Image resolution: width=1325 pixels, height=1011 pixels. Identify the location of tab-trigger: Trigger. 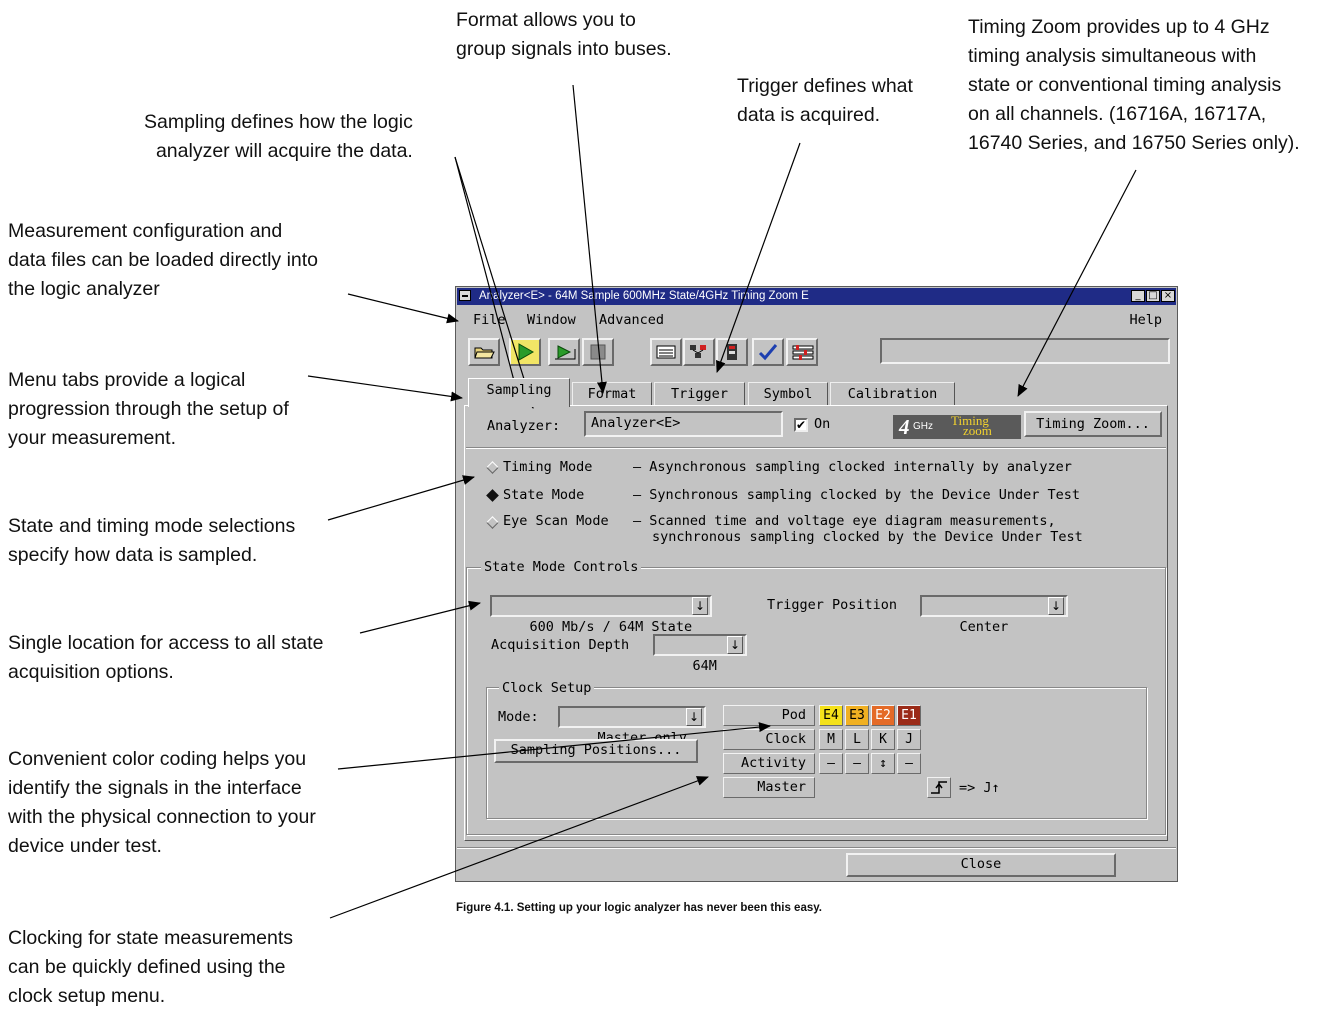
(699, 393).